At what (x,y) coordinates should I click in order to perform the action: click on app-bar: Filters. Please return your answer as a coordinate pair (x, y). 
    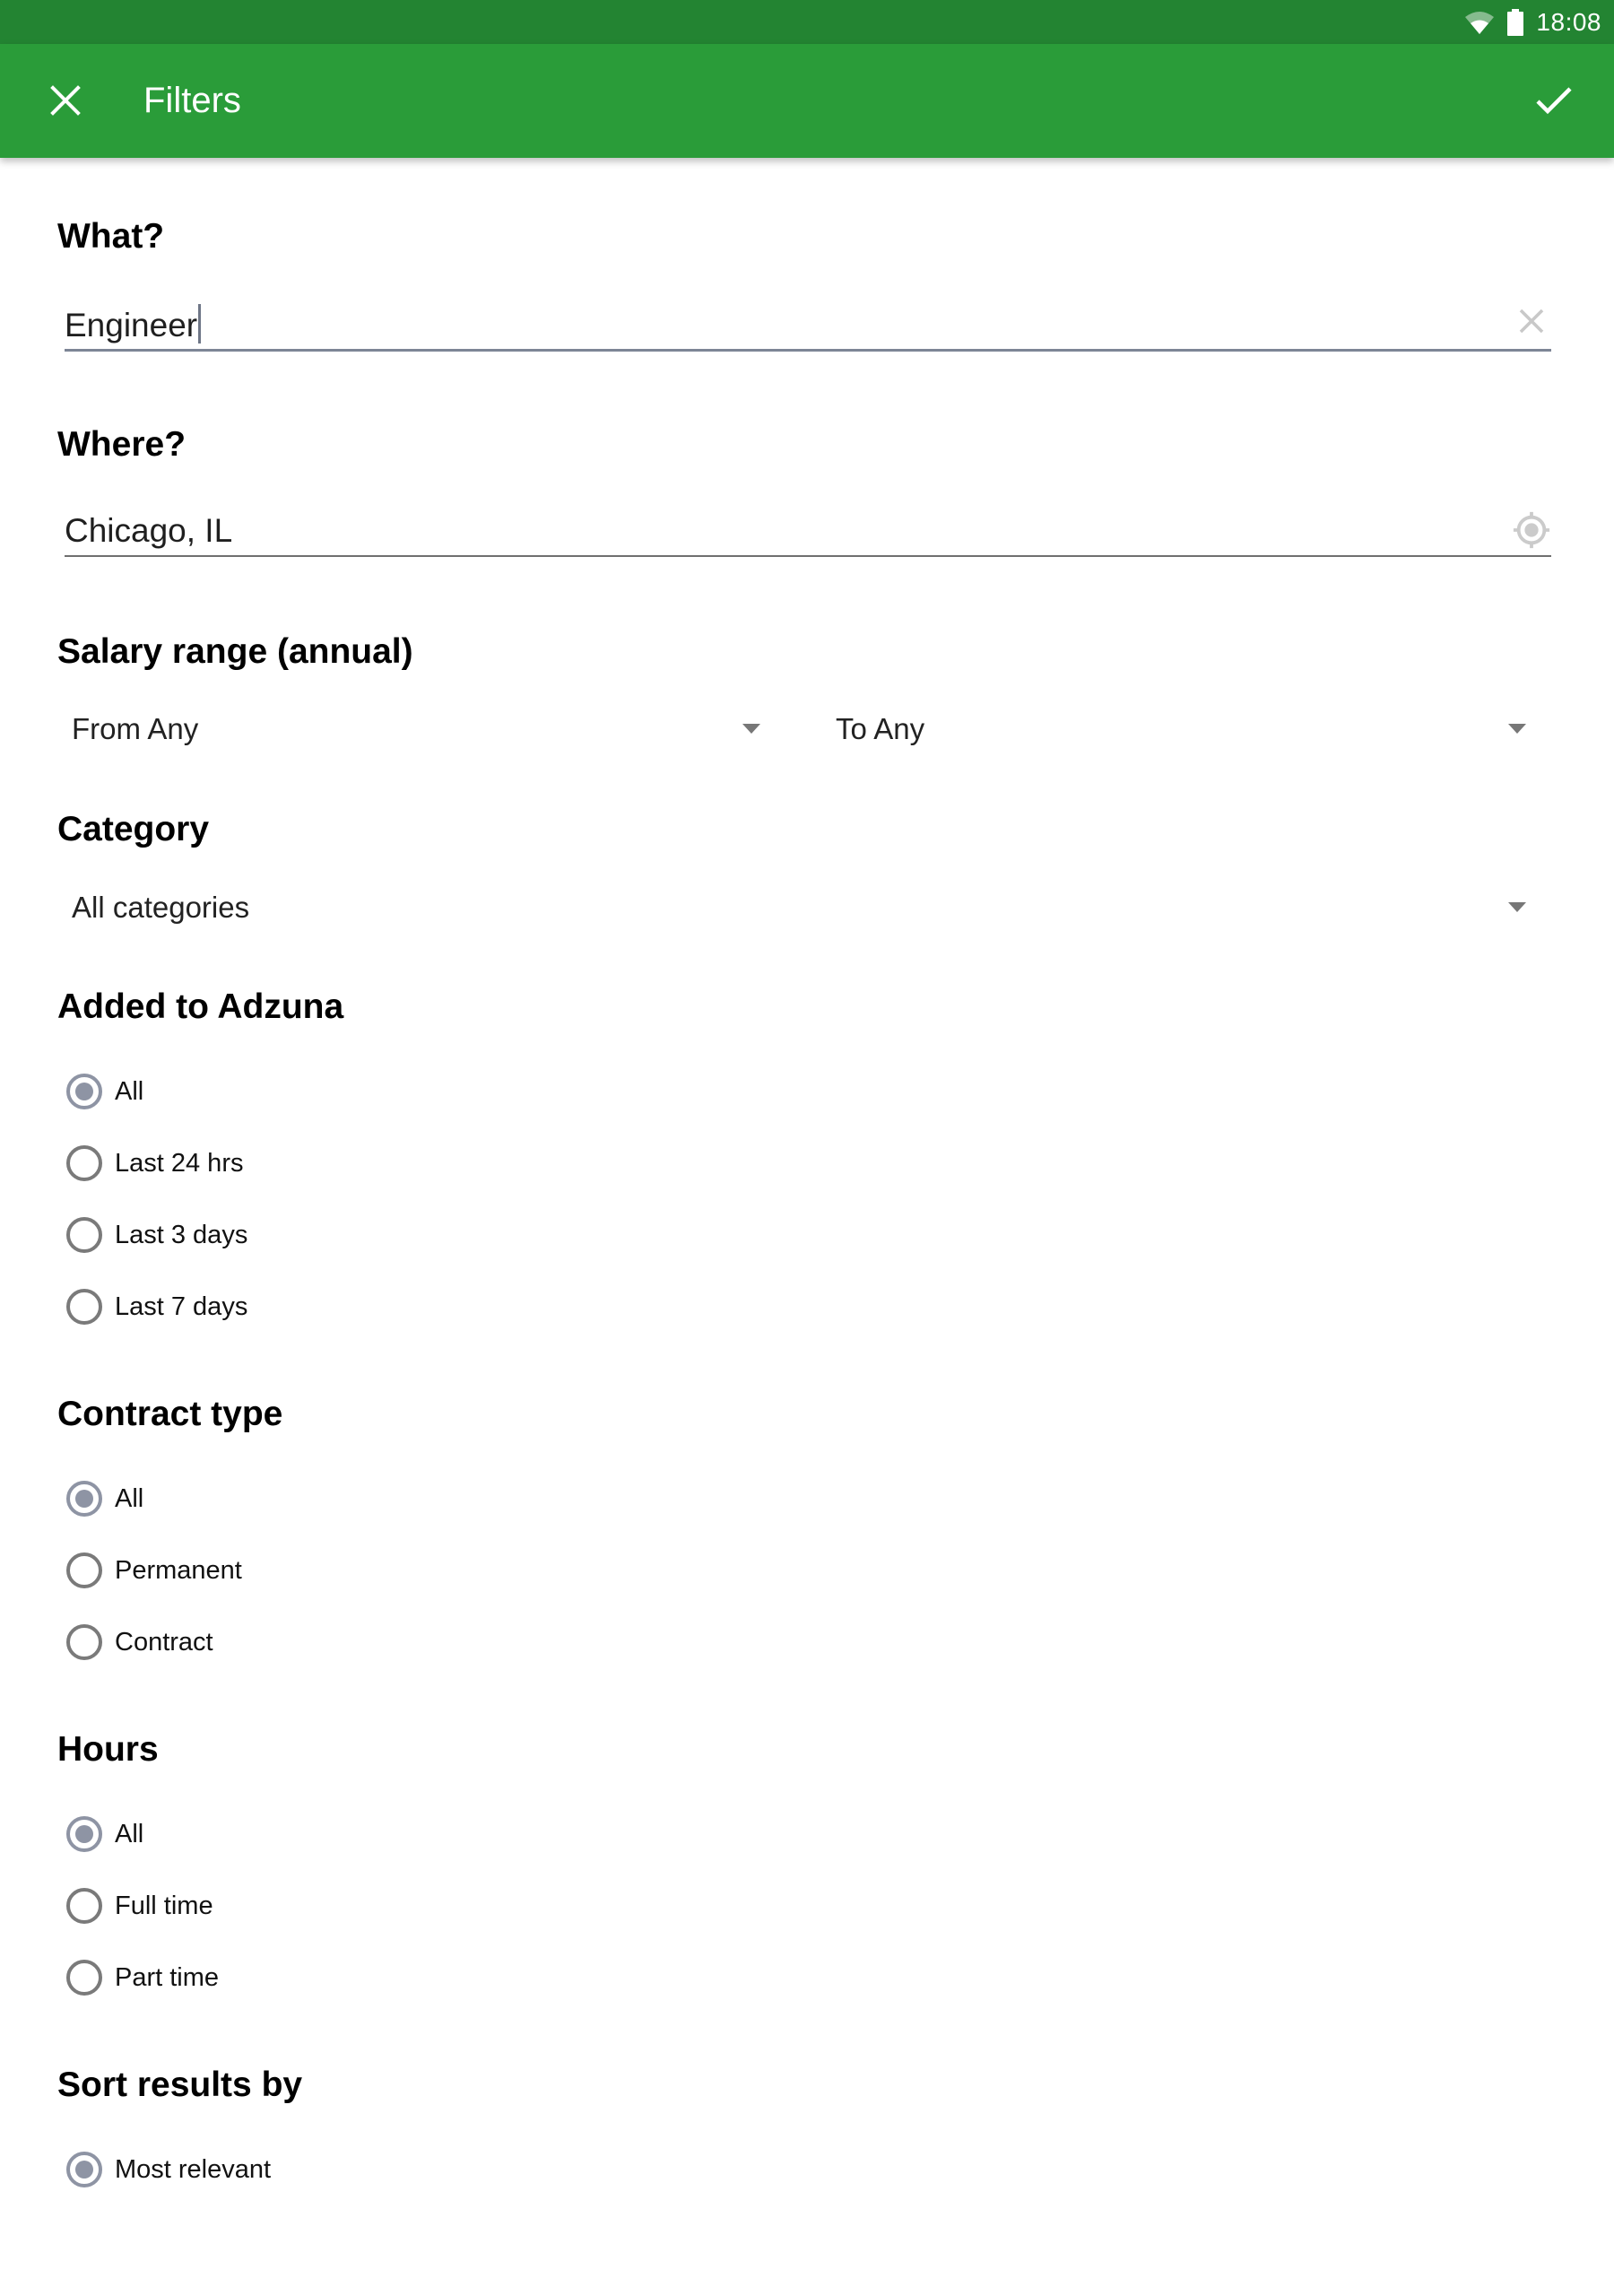
    Looking at the image, I should click on (807, 101).